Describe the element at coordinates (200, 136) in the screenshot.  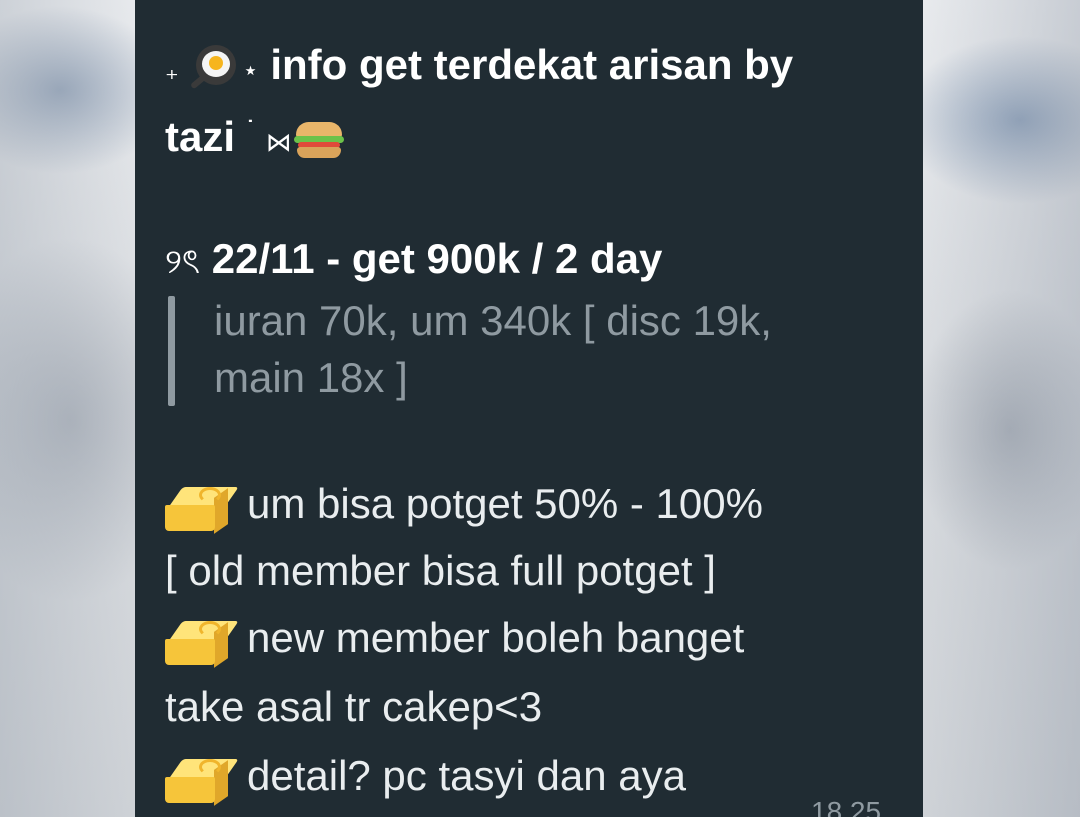
I see `author-name: tazi` at that location.